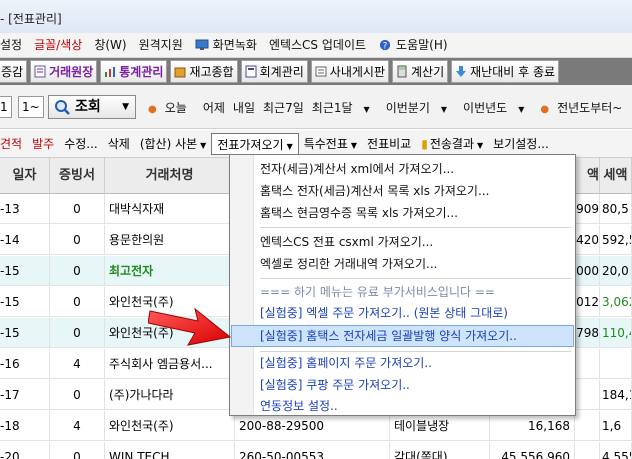 The image size is (632, 459). I want to click on cell-date: -13, so click(25, 209).